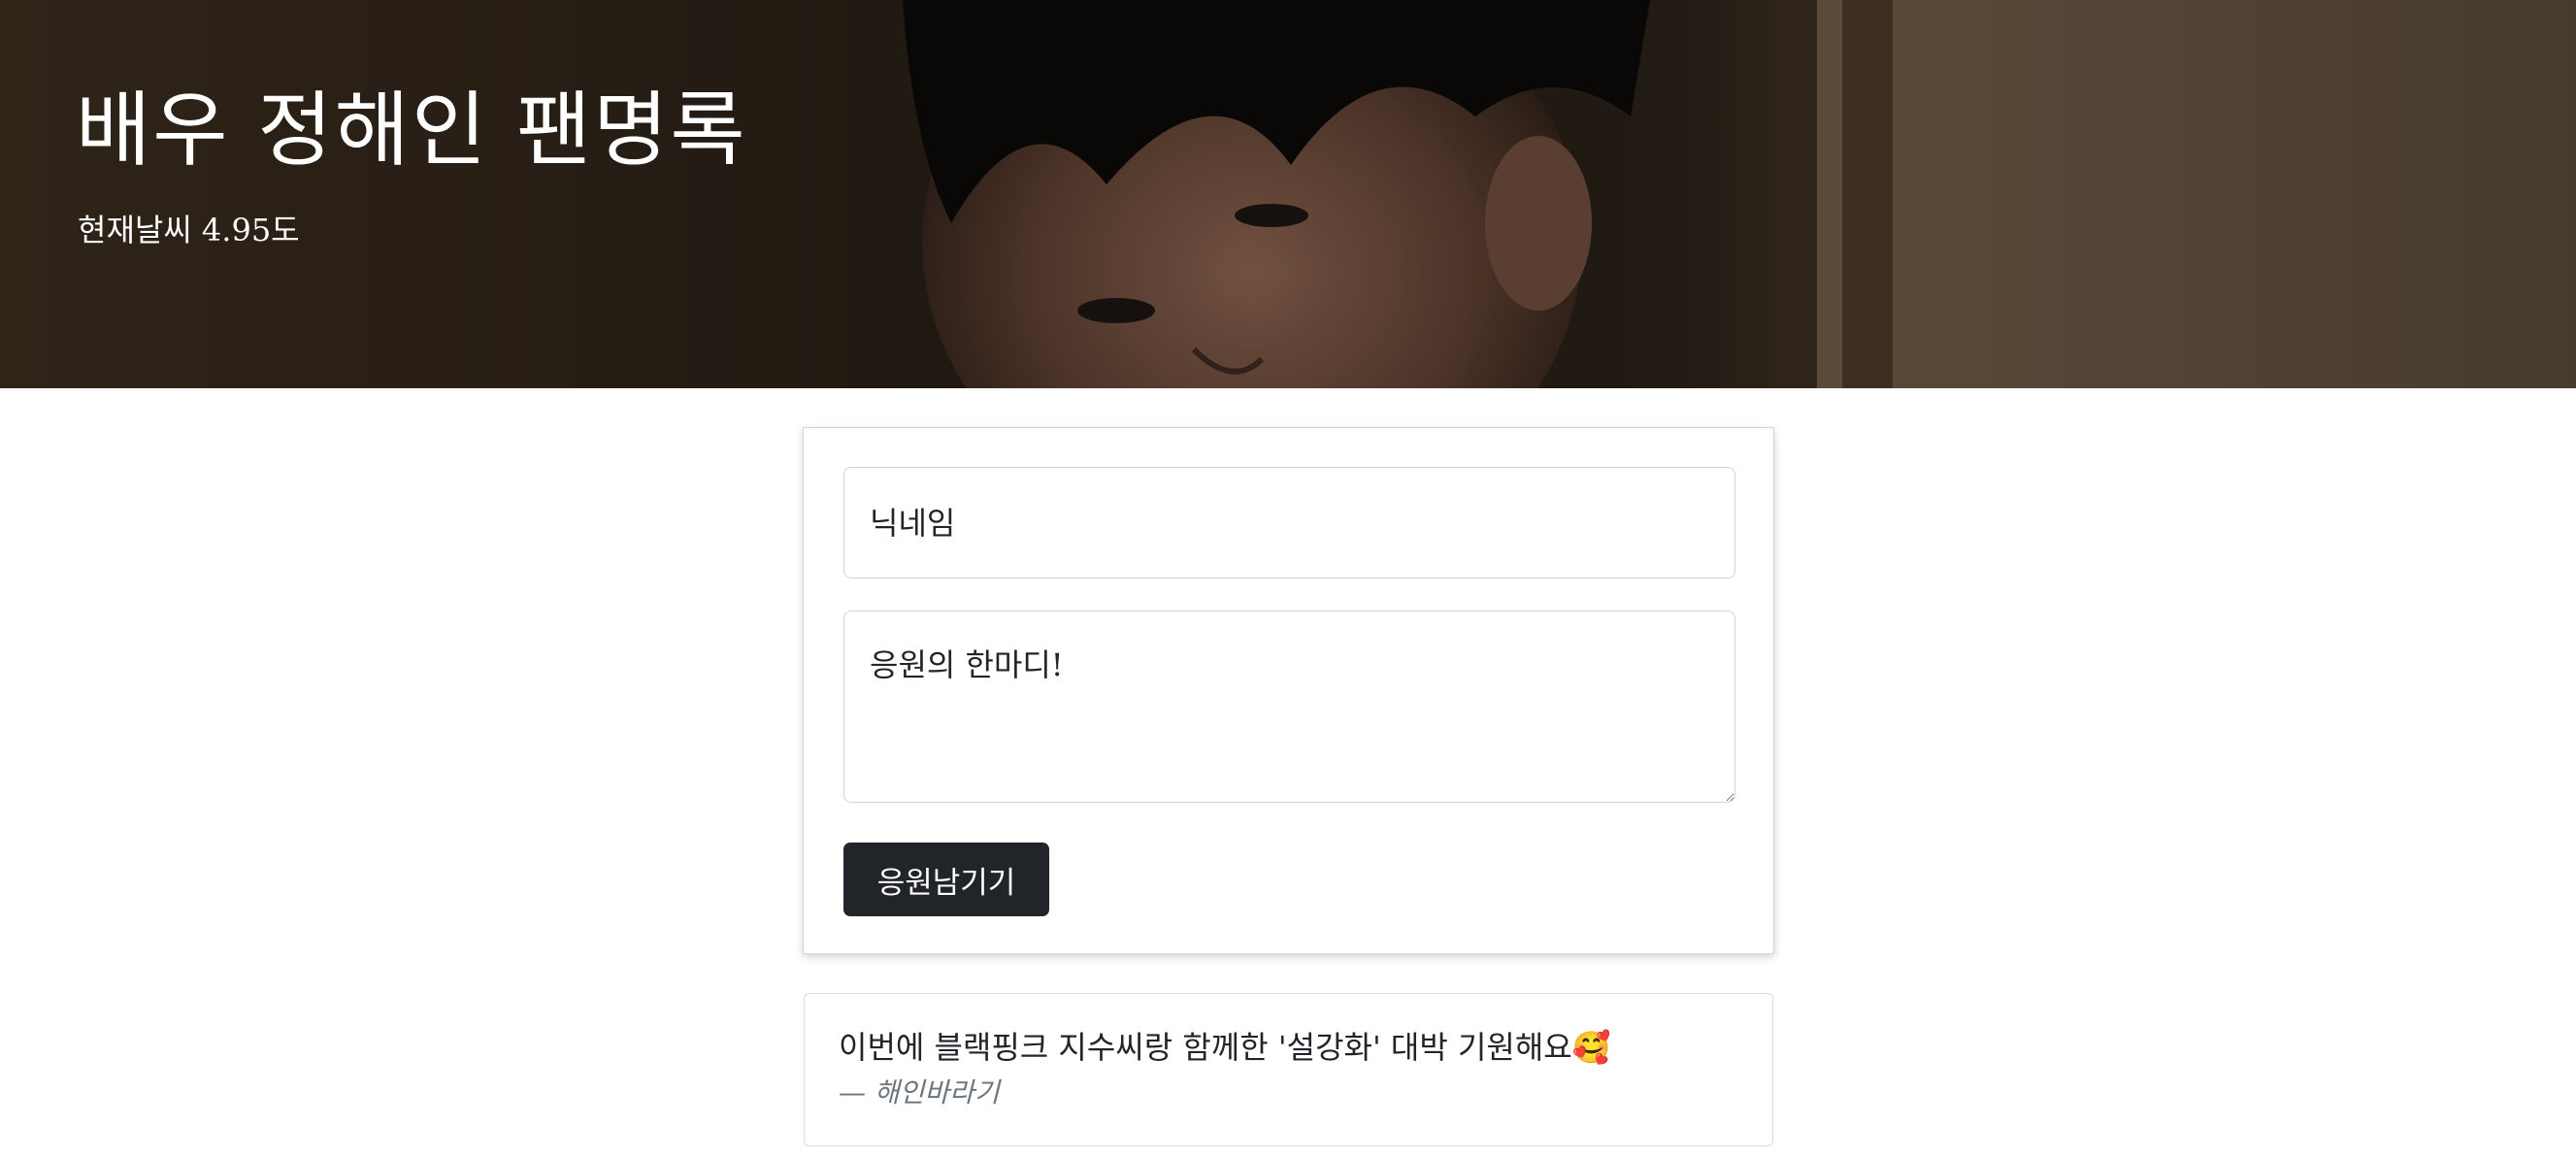 This screenshot has width=2576, height=1157. What do you see at coordinates (937, 1092) in the screenshot?
I see `comment-author: 해인바라기` at bounding box center [937, 1092].